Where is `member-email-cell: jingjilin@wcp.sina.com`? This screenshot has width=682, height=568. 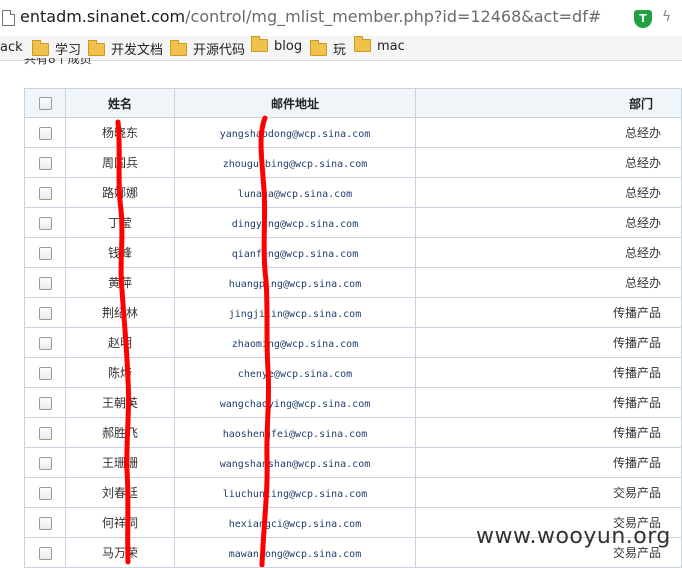
member-email-cell: jingjilin@wcp.sina.com is located at coordinates (295, 312).